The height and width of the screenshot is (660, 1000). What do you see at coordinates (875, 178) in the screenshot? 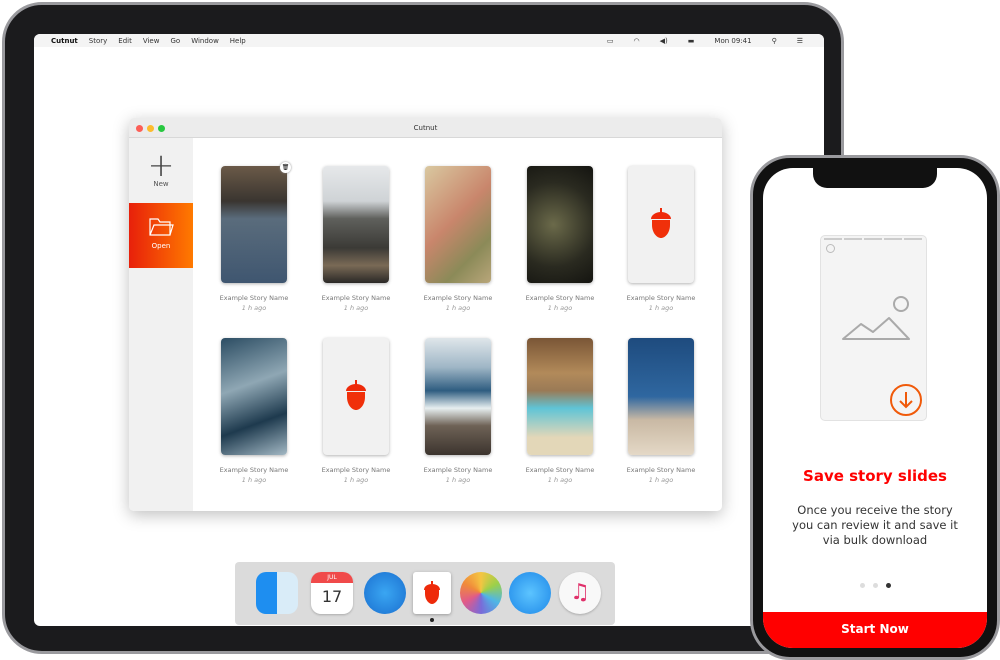
I see `notch` at bounding box center [875, 178].